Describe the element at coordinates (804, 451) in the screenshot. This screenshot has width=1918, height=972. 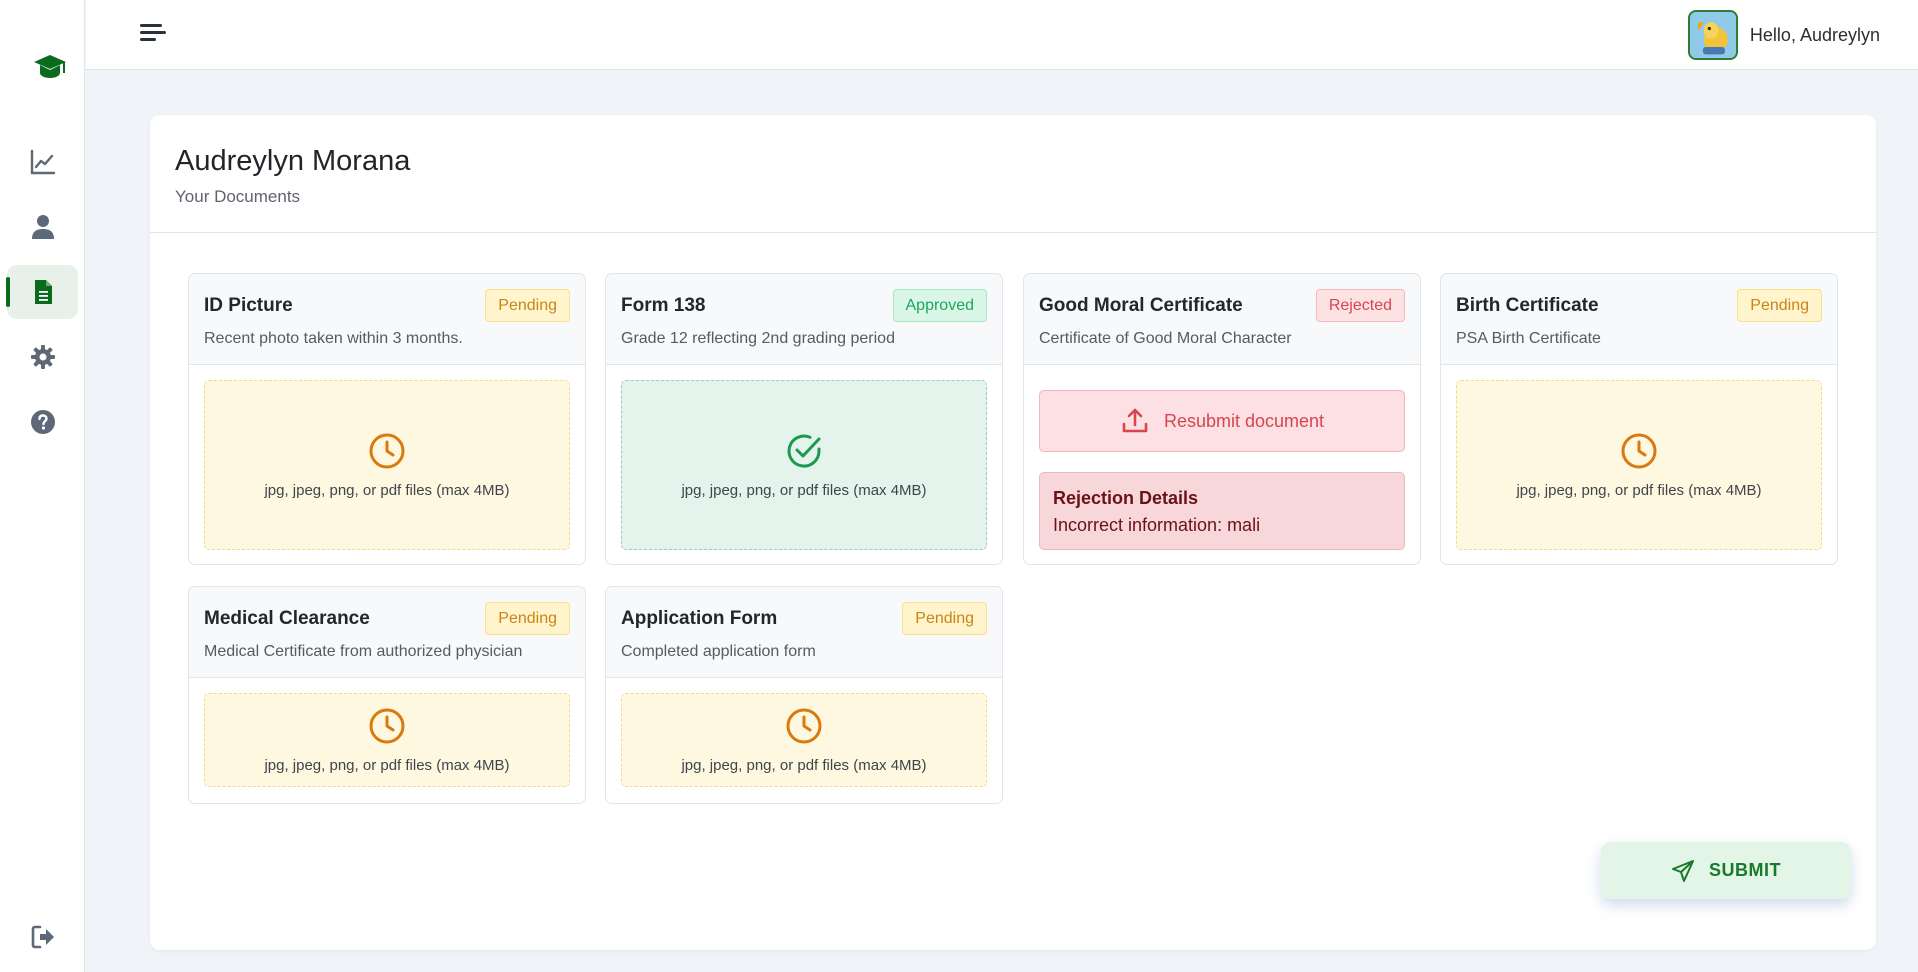
I see `check-circle-icon` at that location.